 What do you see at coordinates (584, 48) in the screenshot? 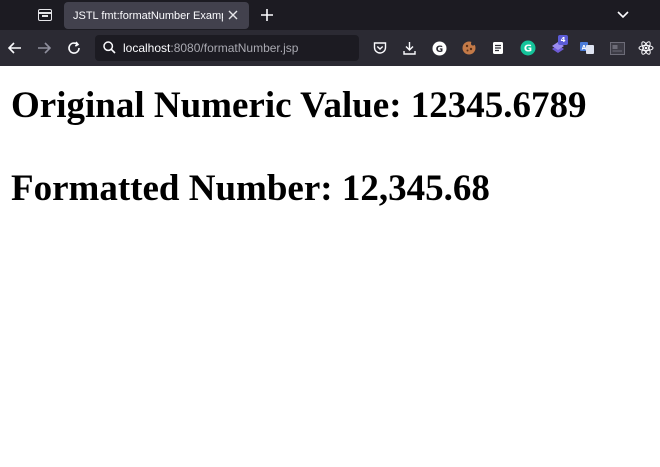
I see `svg-text: A` at bounding box center [584, 48].